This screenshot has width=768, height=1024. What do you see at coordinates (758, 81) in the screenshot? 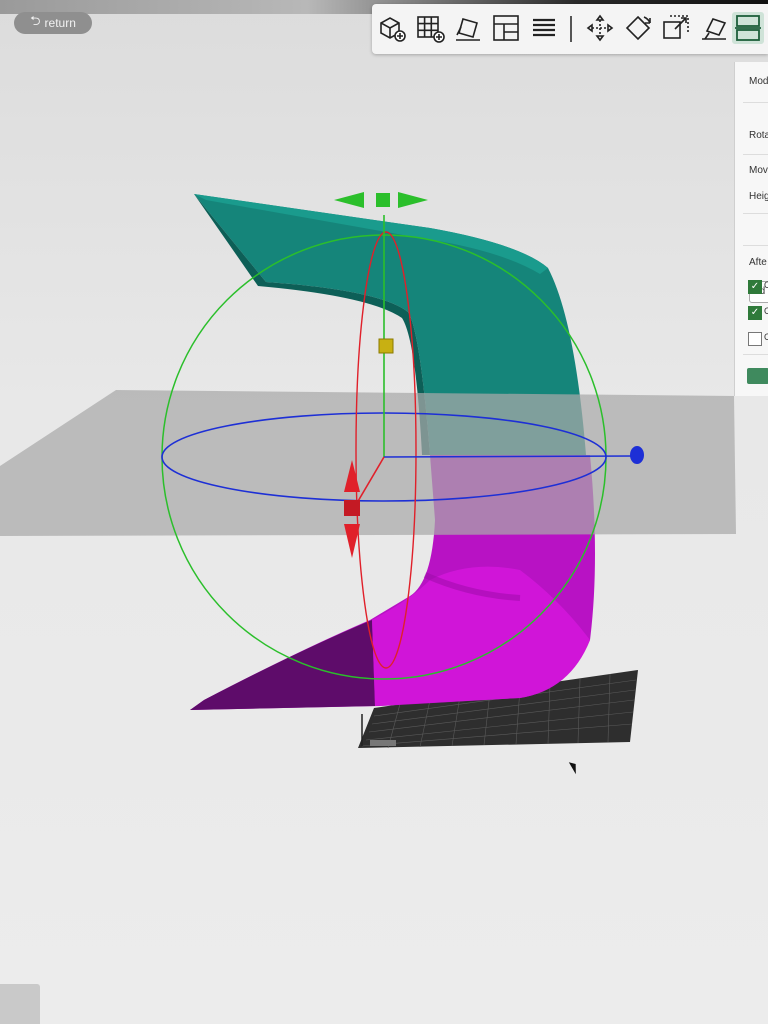
I see `panel-title: Mod` at bounding box center [758, 81].